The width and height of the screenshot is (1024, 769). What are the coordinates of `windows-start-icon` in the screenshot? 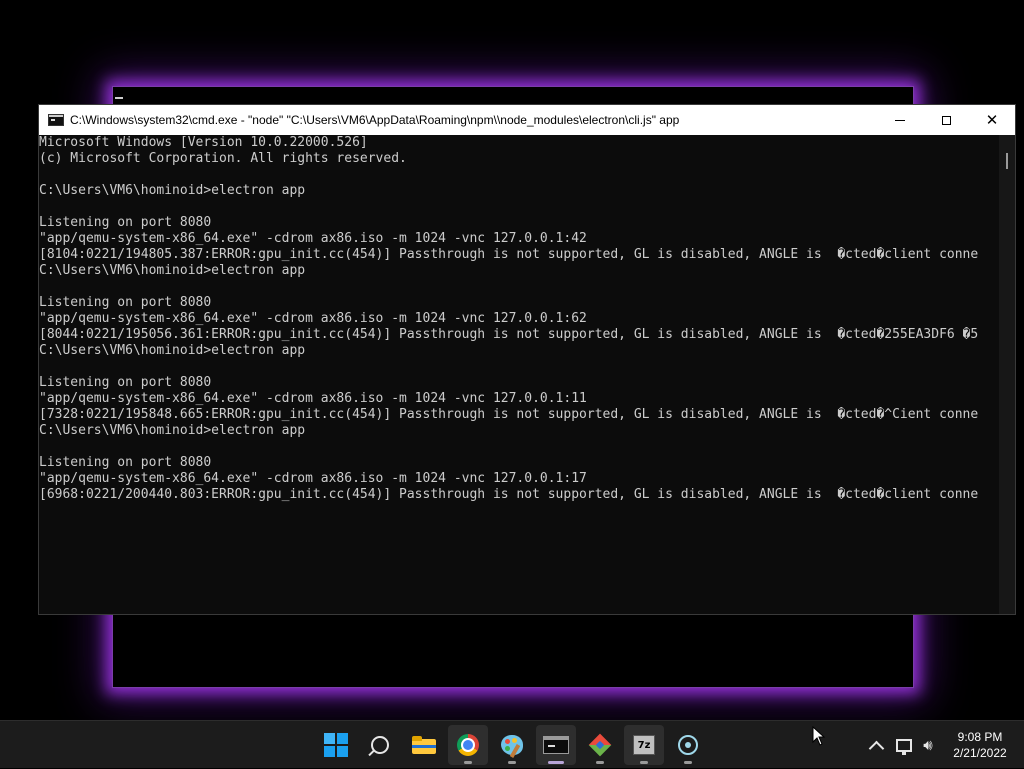 It's located at (336, 745).